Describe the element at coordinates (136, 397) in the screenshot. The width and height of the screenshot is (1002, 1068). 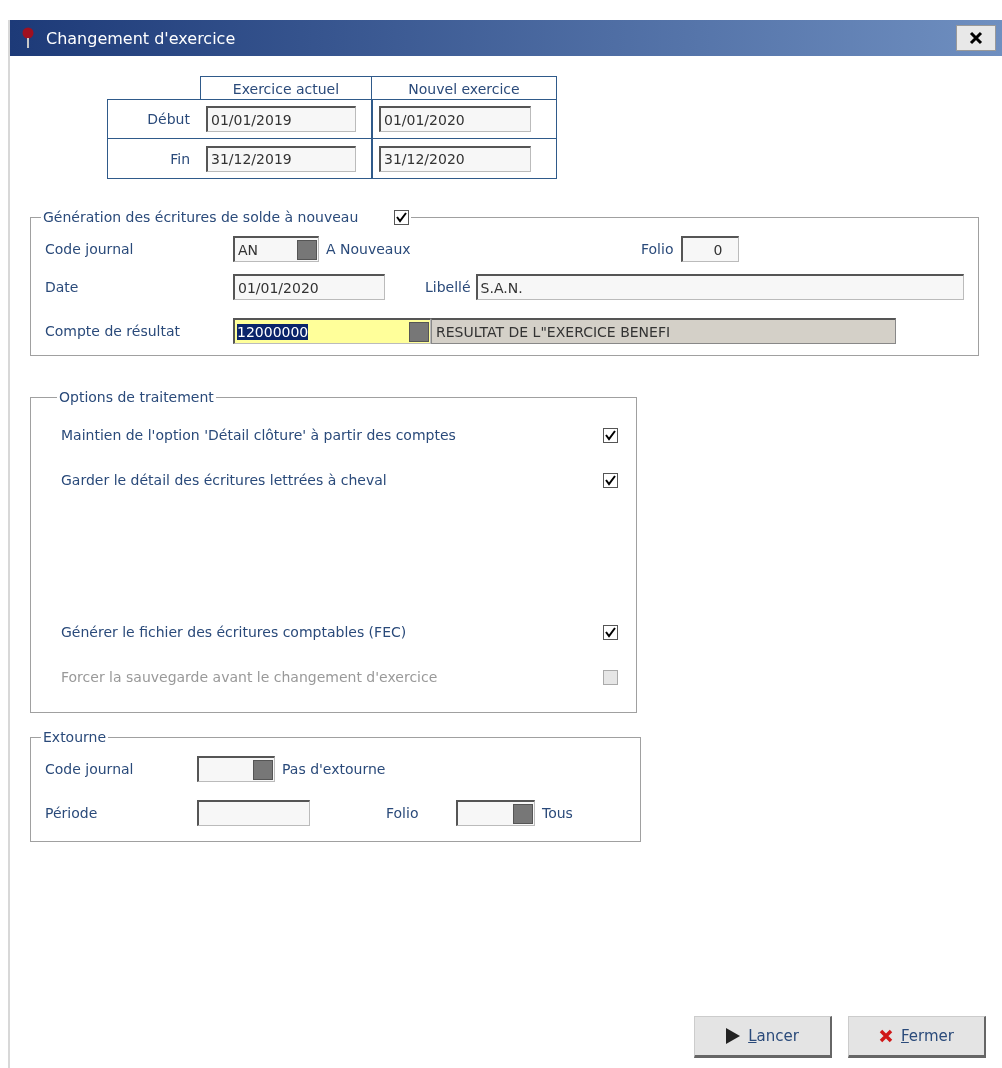
I see `group-title: Options de traitement` at that location.